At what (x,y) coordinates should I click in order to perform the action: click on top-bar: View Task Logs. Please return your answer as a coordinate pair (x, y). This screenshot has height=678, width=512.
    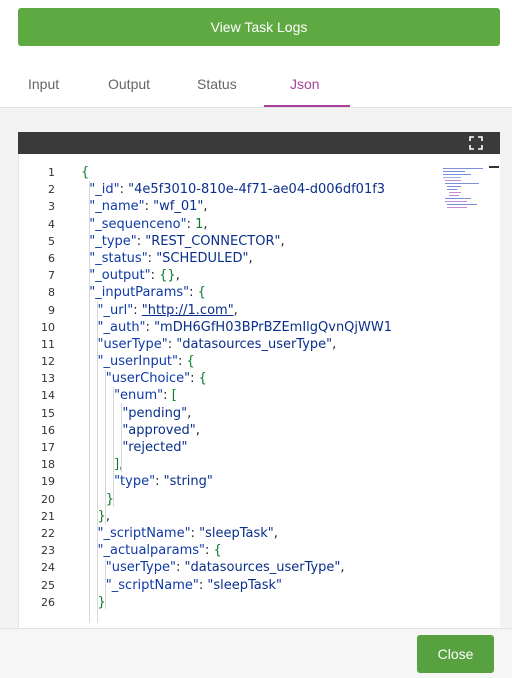
    Looking at the image, I should click on (256, 28).